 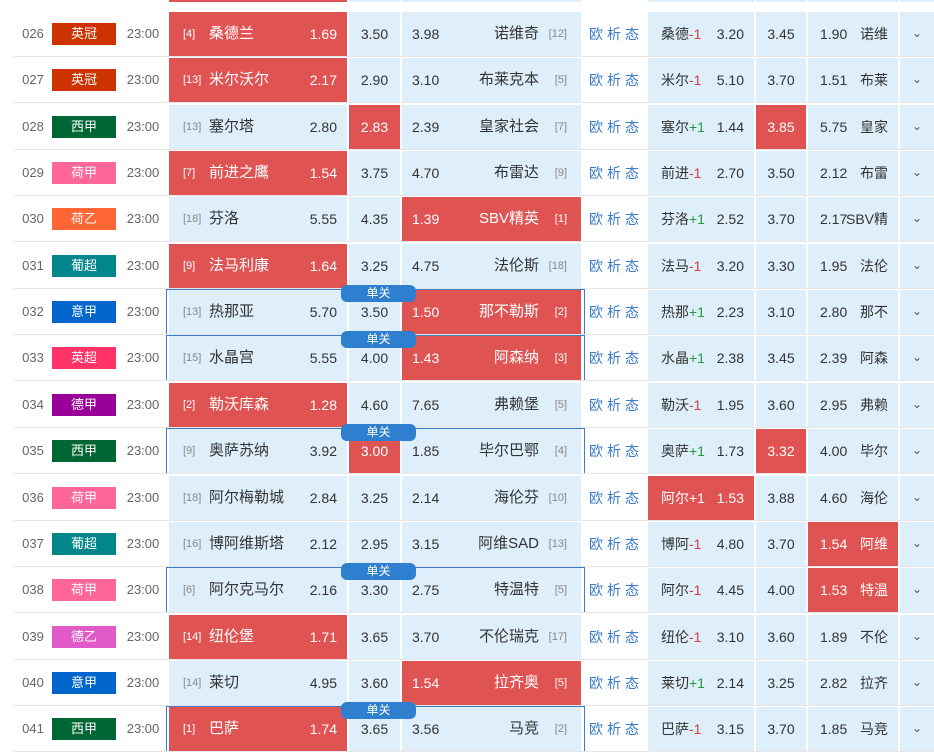 I want to click on away-win-odds-cell: 1.54 拉齐奥 [5], so click(x=491, y=682).